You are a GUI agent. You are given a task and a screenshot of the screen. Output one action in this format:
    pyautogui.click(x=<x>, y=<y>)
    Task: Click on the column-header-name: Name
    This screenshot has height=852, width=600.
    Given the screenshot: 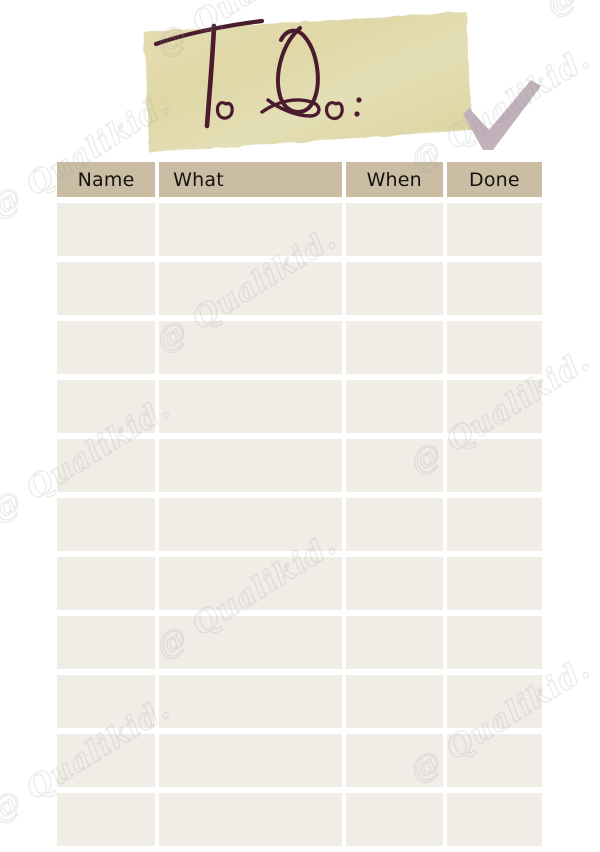 What is the action you would take?
    pyautogui.click(x=106, y=179)
    